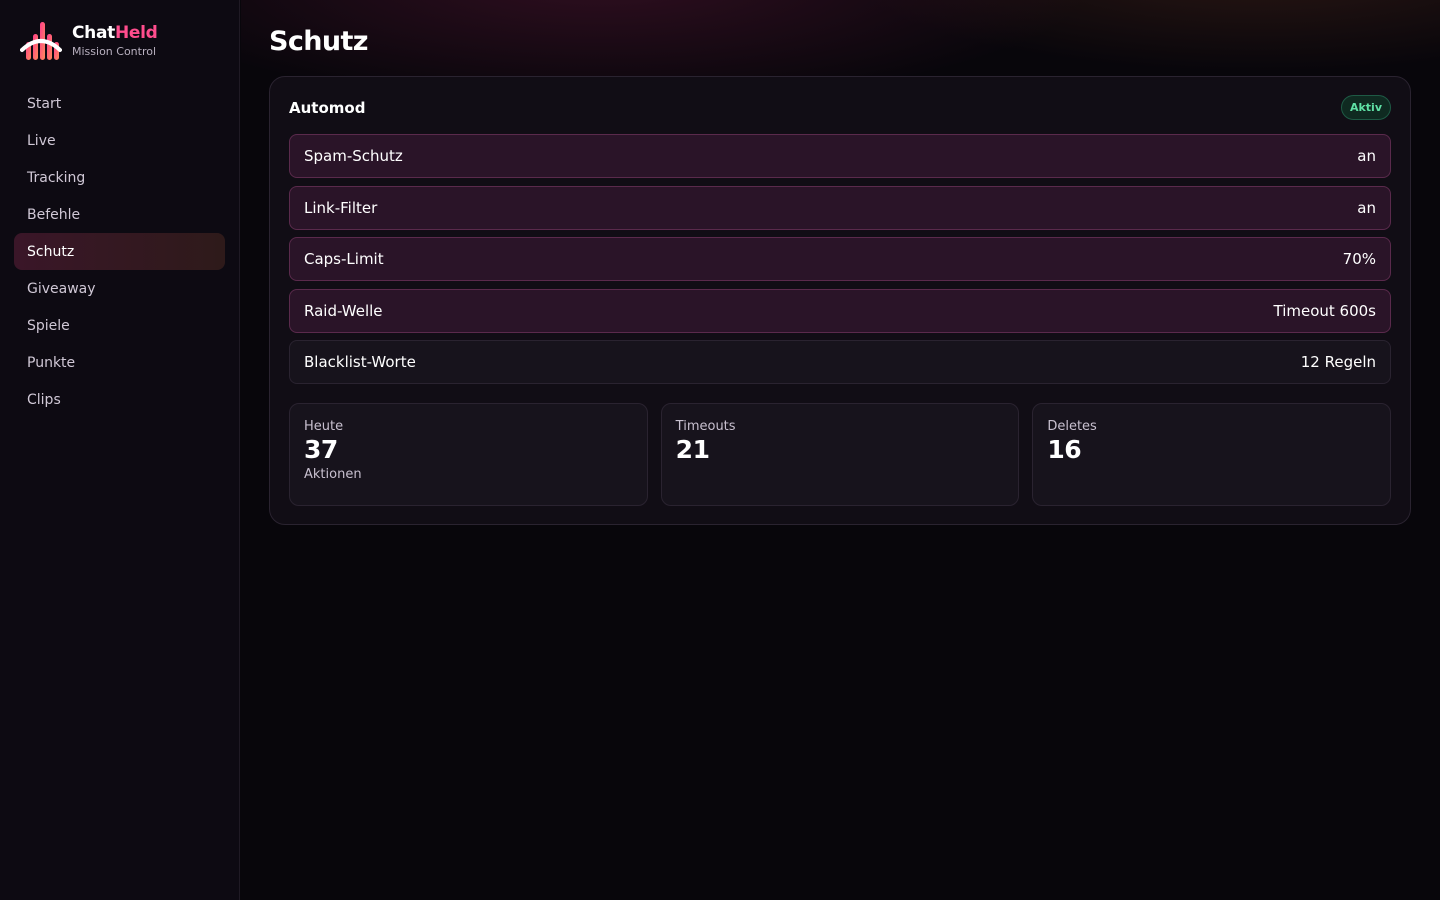 This screenshot has height=900, width=1440. I want to click on rule-label: Link-Filter, so click(341, 207).